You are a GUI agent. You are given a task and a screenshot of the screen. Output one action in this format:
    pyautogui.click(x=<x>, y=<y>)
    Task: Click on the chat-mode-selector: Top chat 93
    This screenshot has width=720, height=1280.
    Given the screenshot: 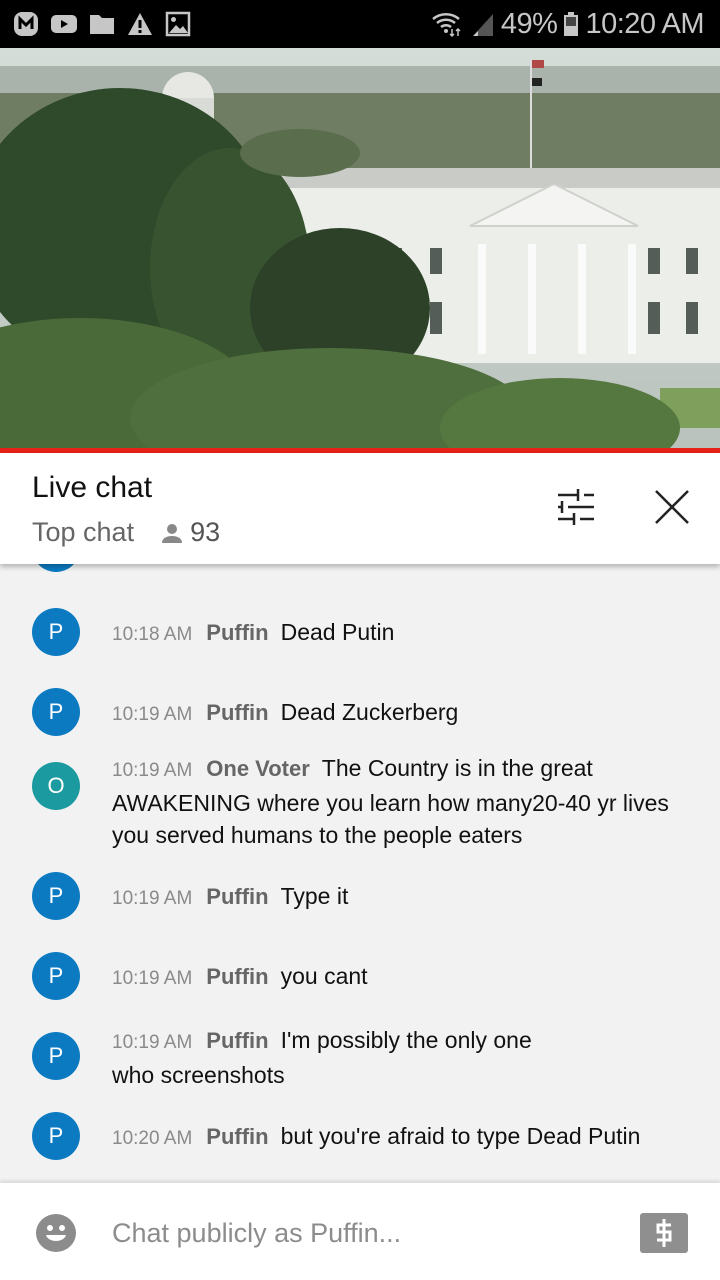 What is the action you would take?
    pyautogui.click(x=126, y=532)
    